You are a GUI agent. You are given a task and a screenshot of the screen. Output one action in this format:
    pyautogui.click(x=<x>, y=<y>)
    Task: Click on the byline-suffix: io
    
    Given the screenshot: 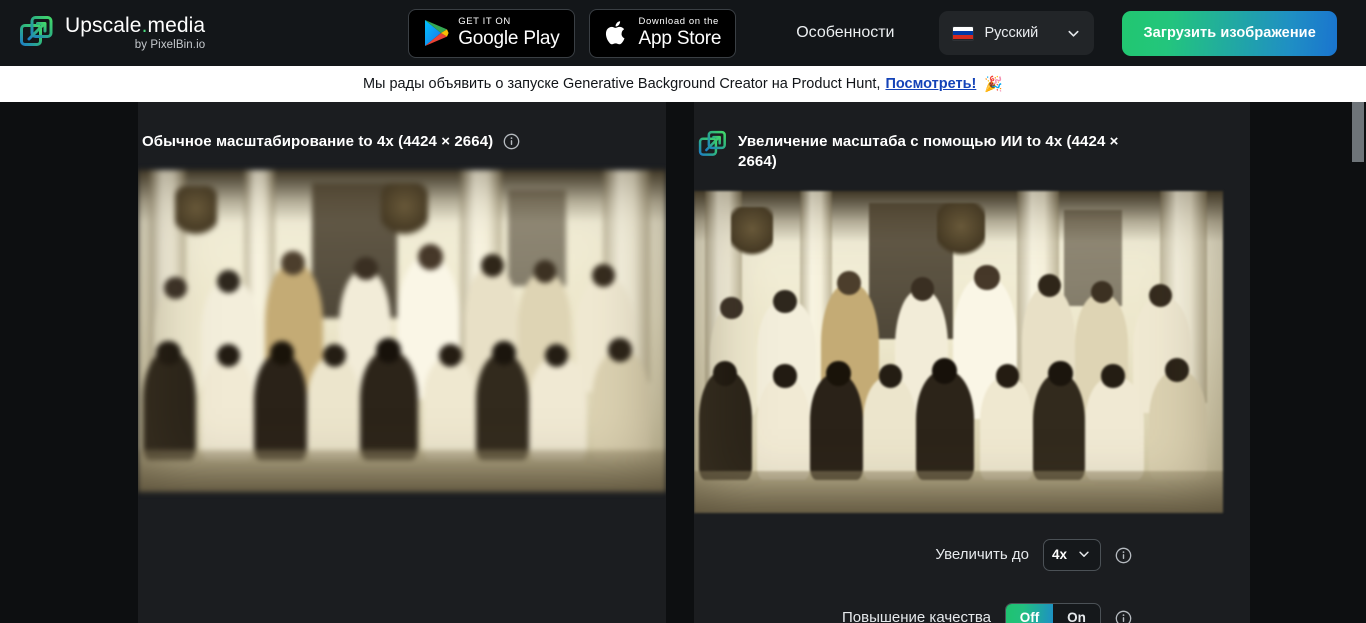 What is the action you would take?
    pyautogui.click(x=201, y=44)
    